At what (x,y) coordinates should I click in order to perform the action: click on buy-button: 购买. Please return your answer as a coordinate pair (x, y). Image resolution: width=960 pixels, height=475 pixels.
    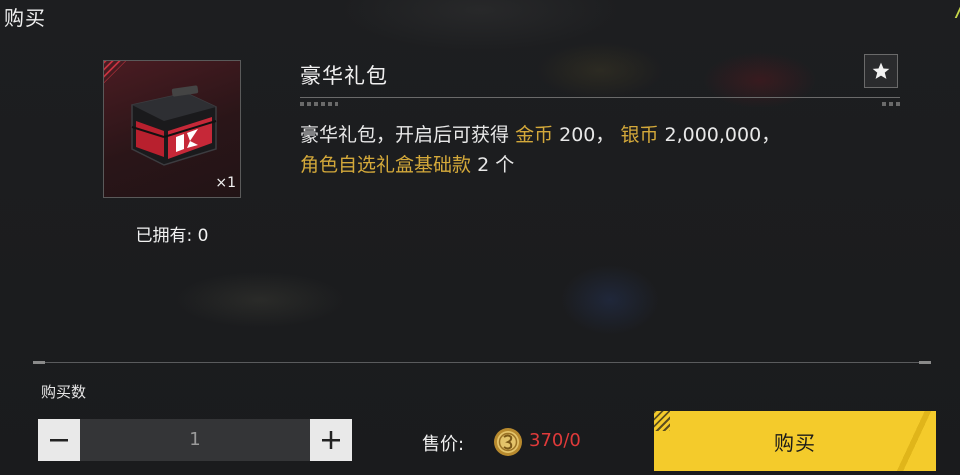
    Looking at the image, I should click on (795, 441).